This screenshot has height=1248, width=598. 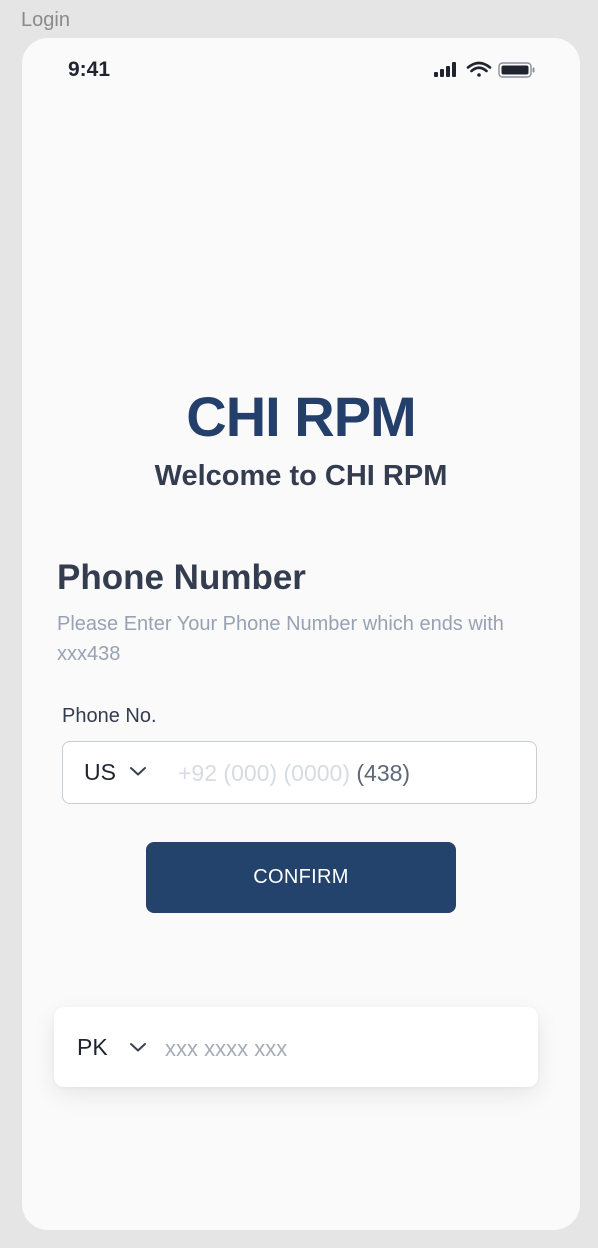 What do you see at coordinates (445, 69) in the screenshot?
I see `signal-icon` at bounding box center [445, 69].